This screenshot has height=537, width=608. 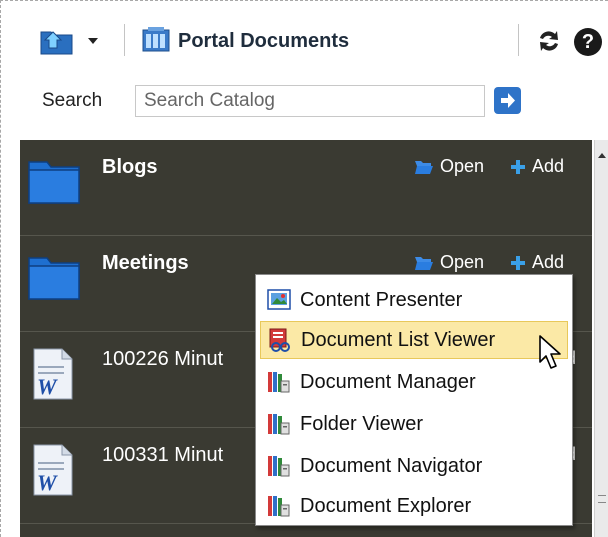 I want to click on breadcrumb-portal-documents: Portal Documents, so click(x=245, y=41).